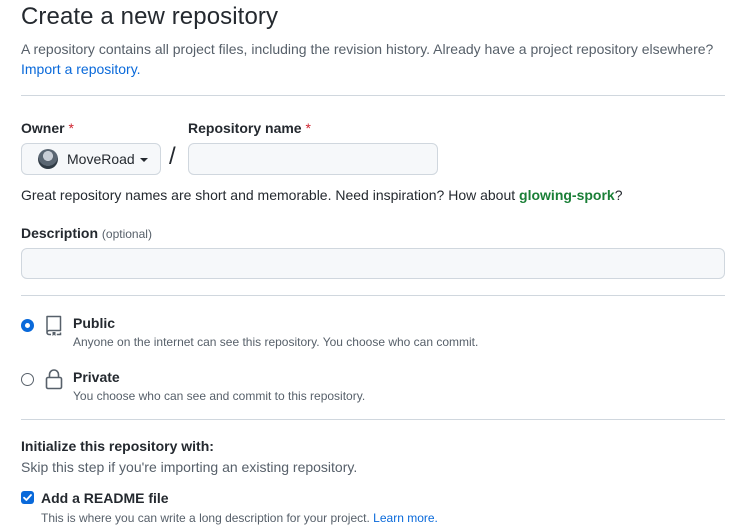 This screenshot has width=744, height=532. Describe the element at coordinates (54, 325) in the screenshot. I see `repo-book-icon` at that location.